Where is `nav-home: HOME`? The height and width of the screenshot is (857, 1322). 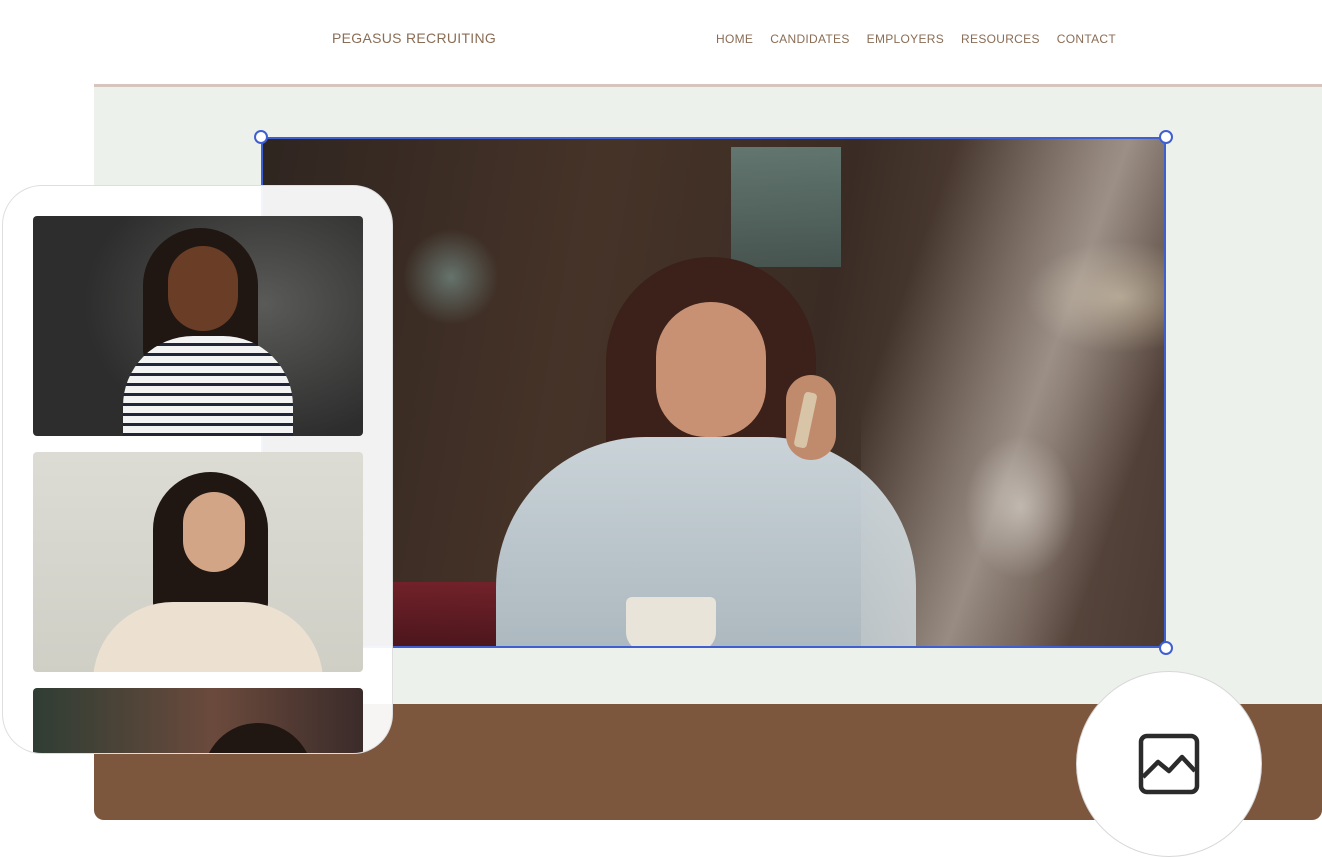
nav-home: HOME is located at coordinates (734, 39).